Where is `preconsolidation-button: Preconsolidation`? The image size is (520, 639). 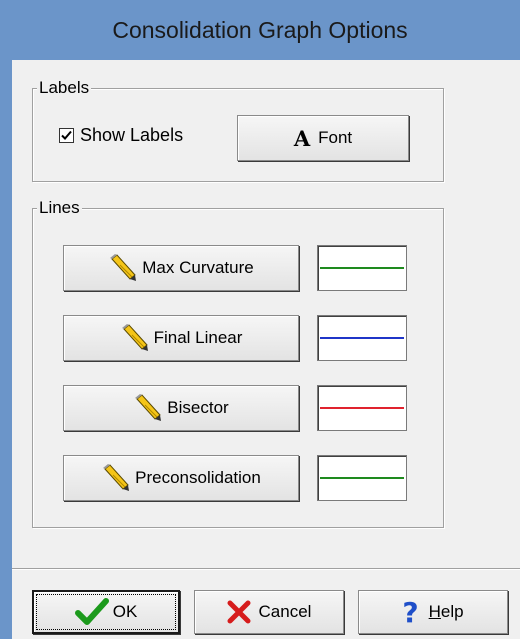
preconsolidation-button: Preconsolidation is located at coordinates (181, 478).